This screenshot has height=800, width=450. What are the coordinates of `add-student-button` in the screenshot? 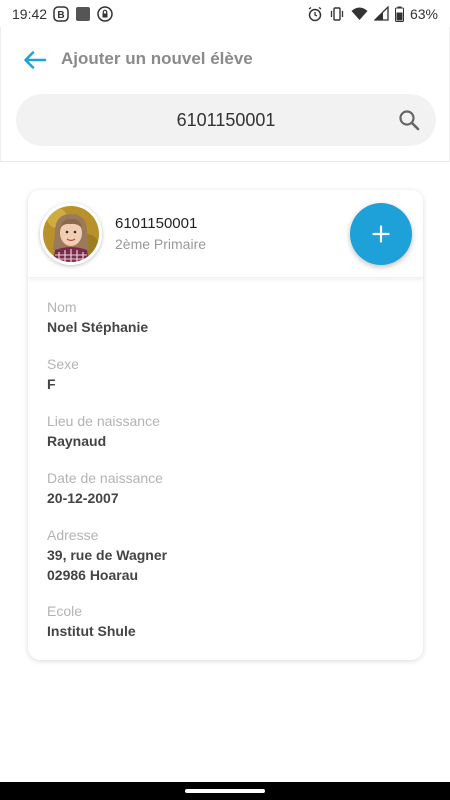 It's located at (381, 234).